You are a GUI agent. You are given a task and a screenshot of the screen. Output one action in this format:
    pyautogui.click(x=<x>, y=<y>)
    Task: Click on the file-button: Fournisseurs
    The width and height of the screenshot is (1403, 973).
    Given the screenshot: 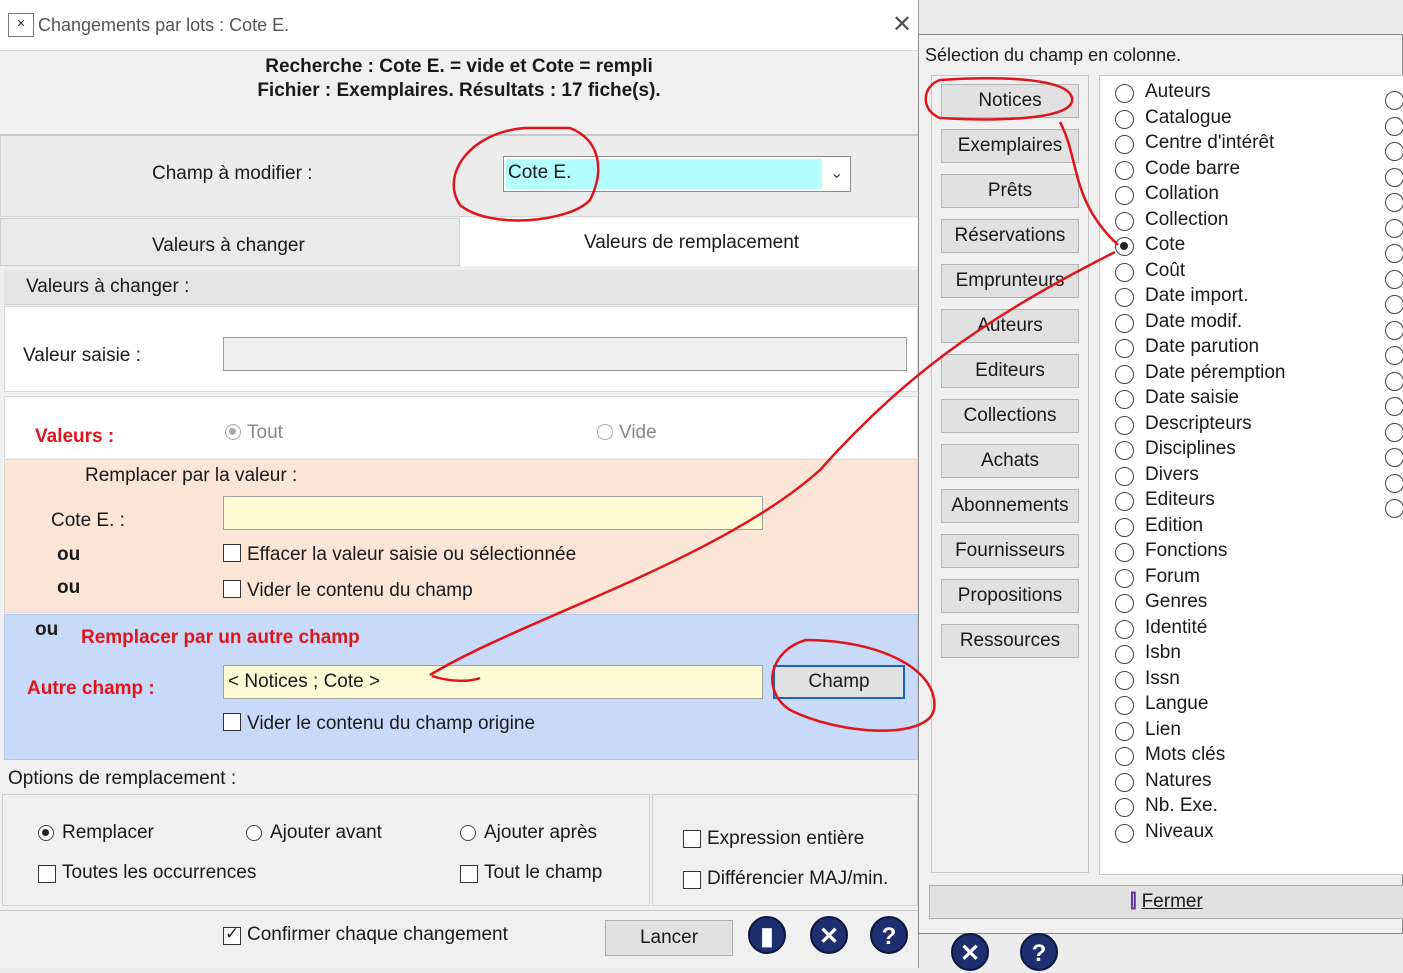 What is the action you would take?
    pyautogui.click(x=1010, y=551)
    